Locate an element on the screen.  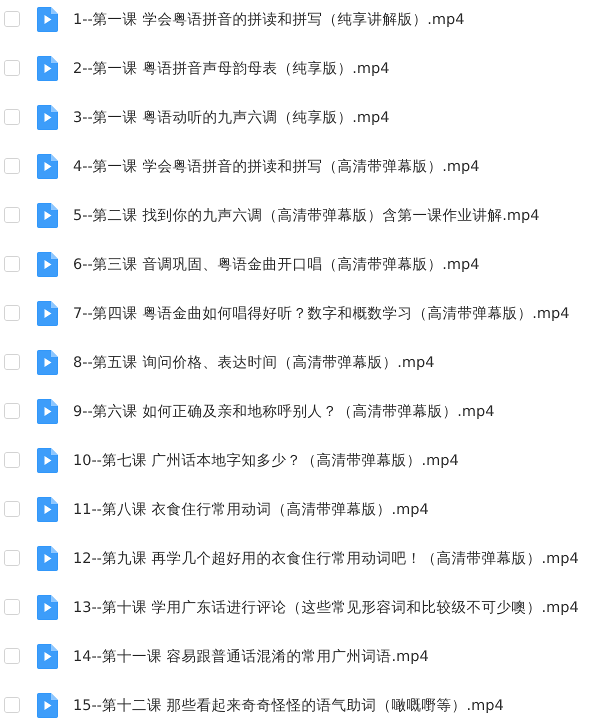
file-name: 4--第一课 学会粤语拼音的拼读和拼写（高清带弹幕版）.mp4 is located at coordinates (276, 166).